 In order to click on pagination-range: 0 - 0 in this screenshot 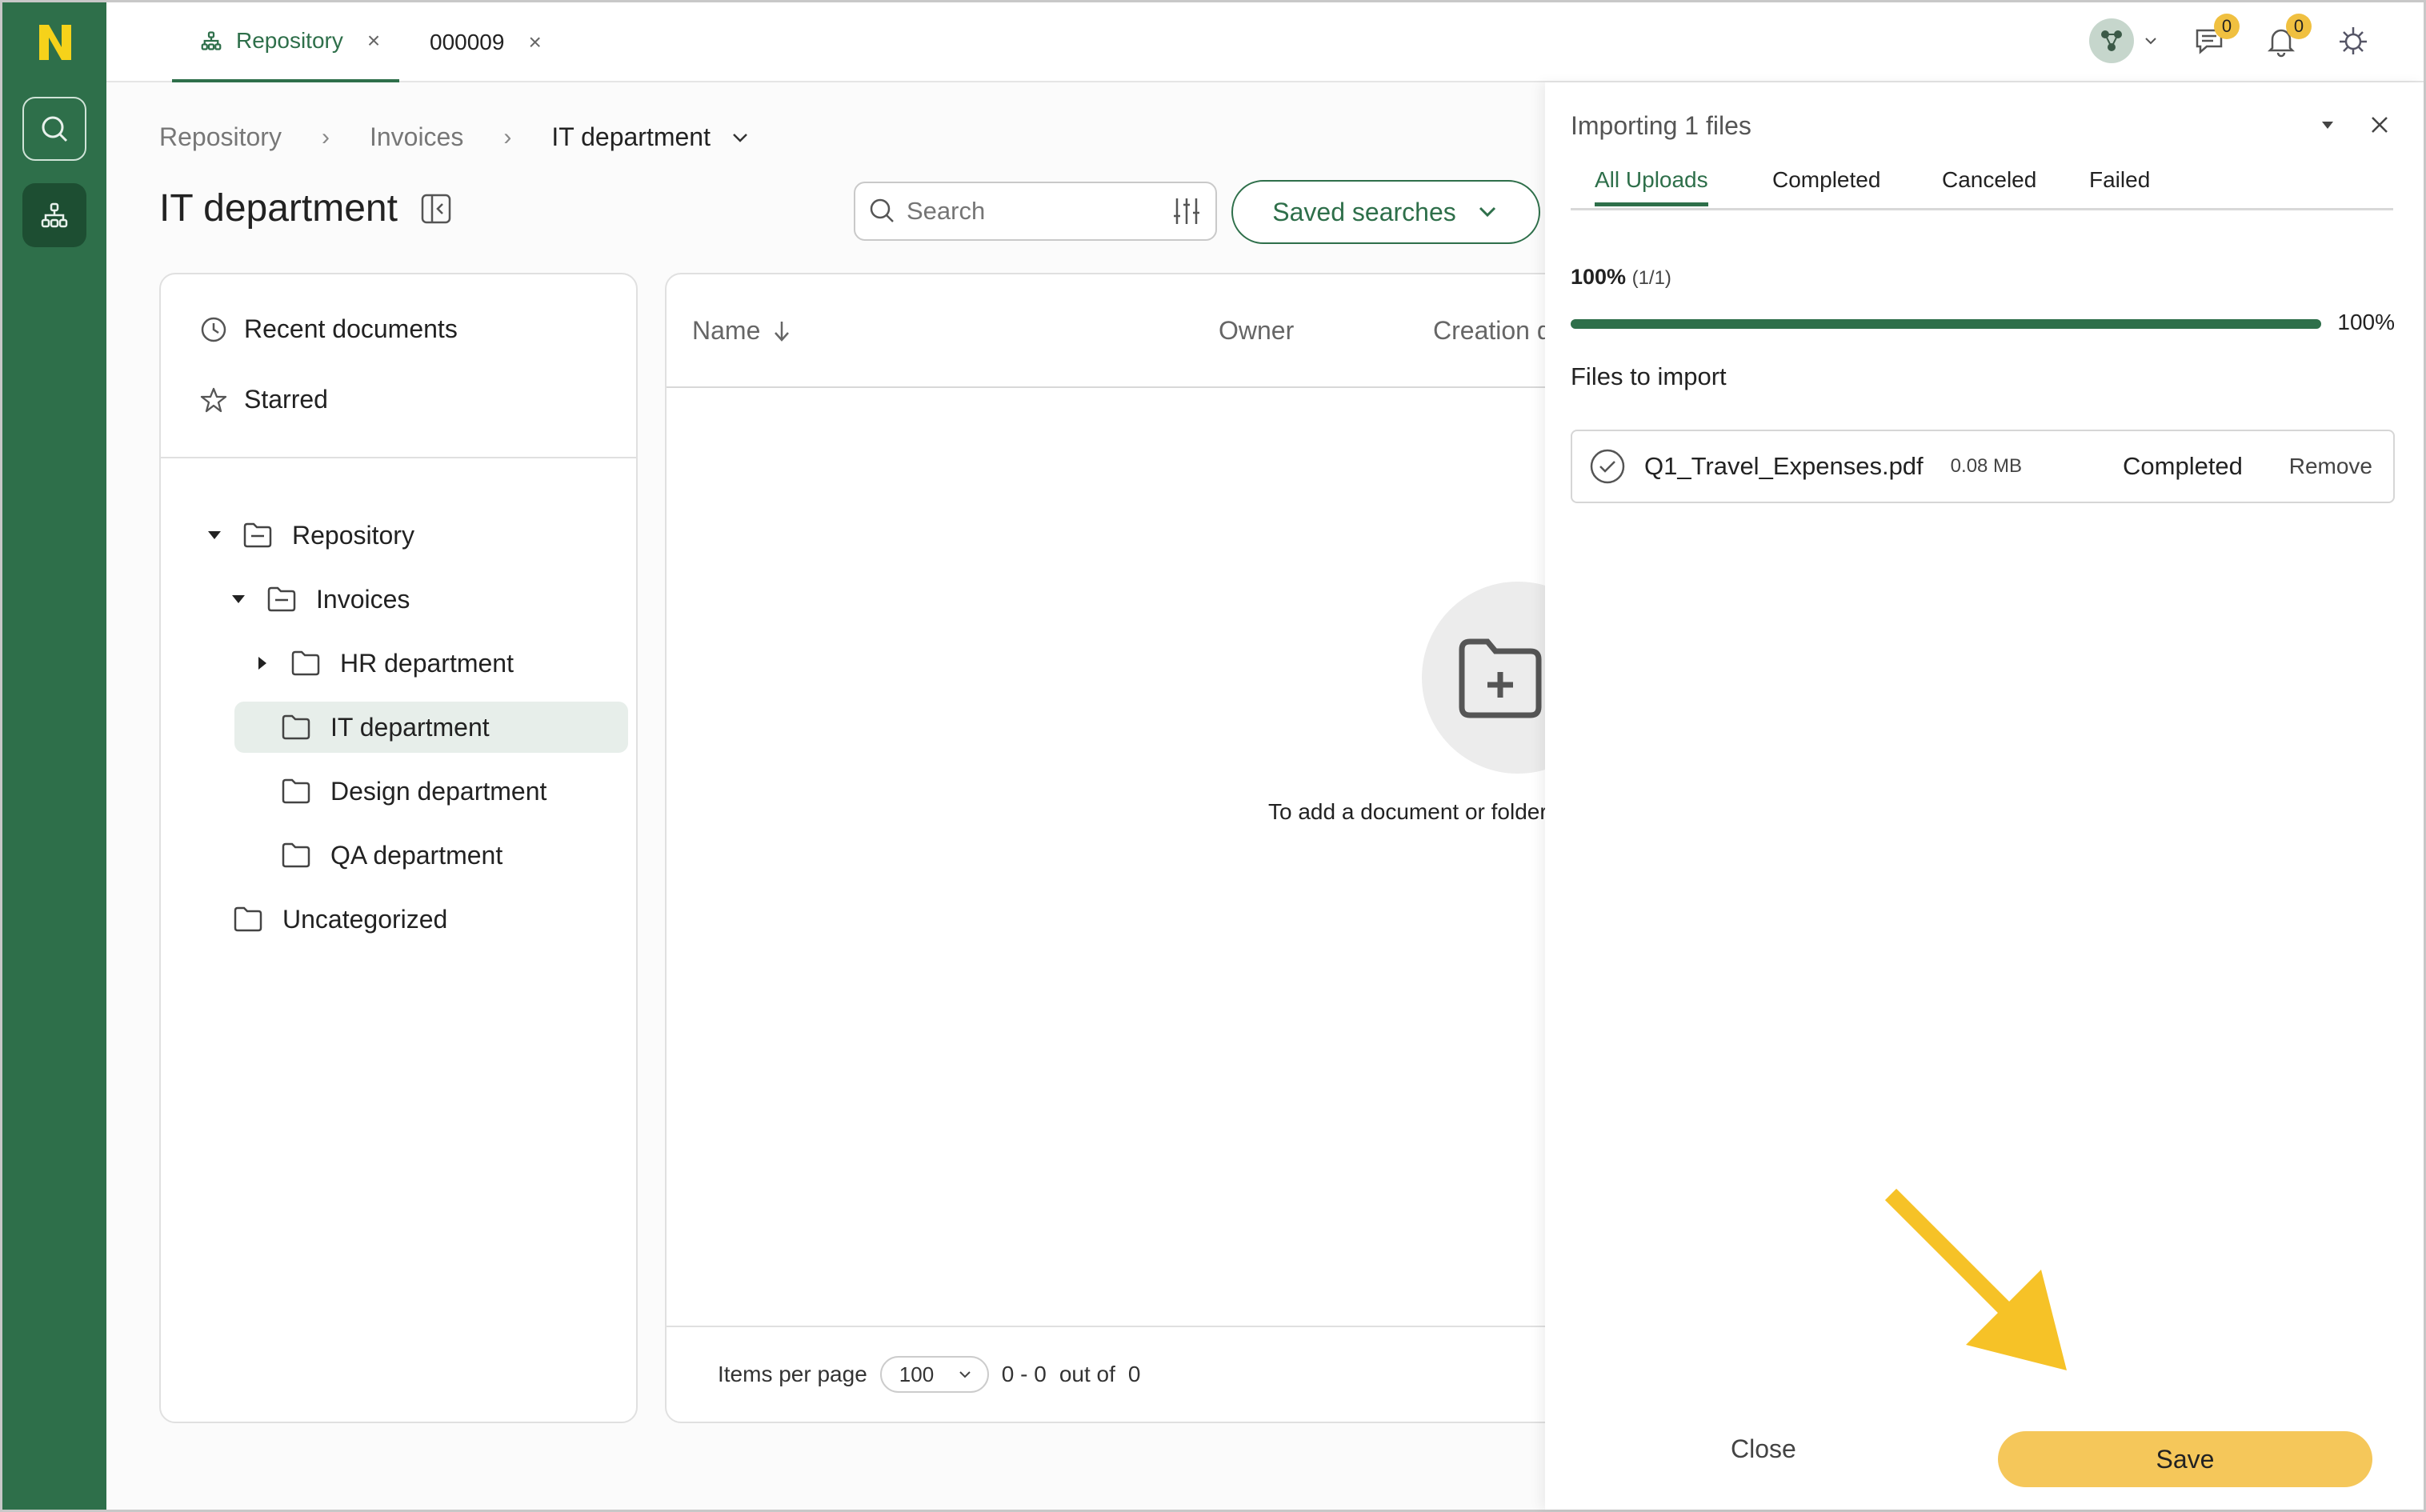, I will do `click(1024, 1374)`.